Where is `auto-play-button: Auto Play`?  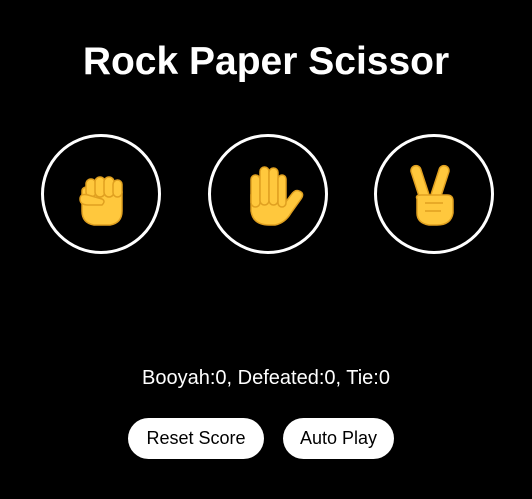
auto-play-button: Auto Play is located at coordinates (338, 438).